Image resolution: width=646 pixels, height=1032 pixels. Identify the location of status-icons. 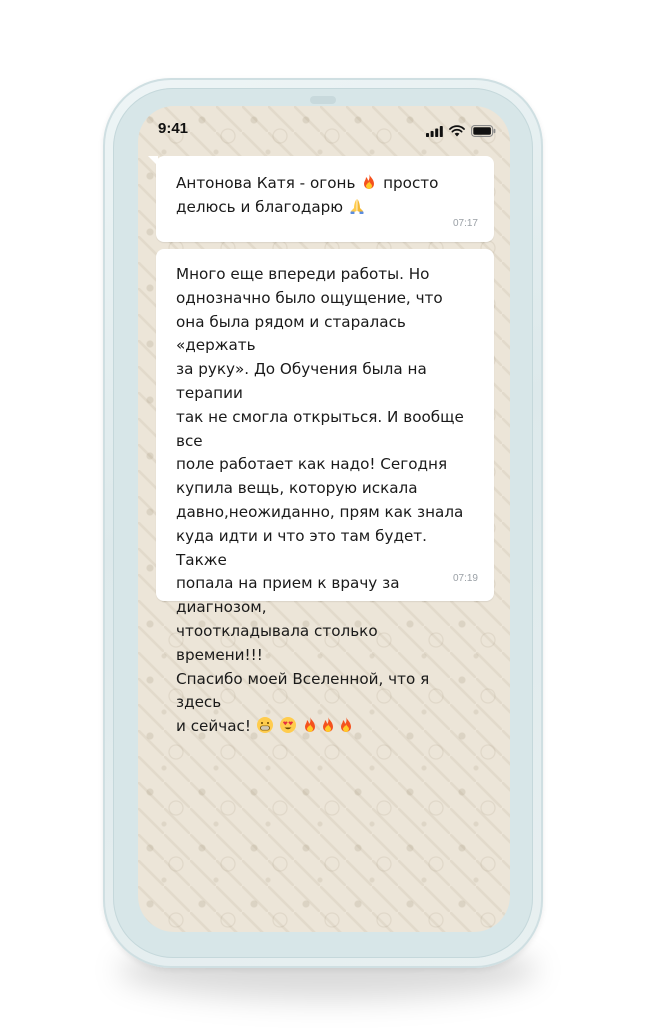
(461, 131).